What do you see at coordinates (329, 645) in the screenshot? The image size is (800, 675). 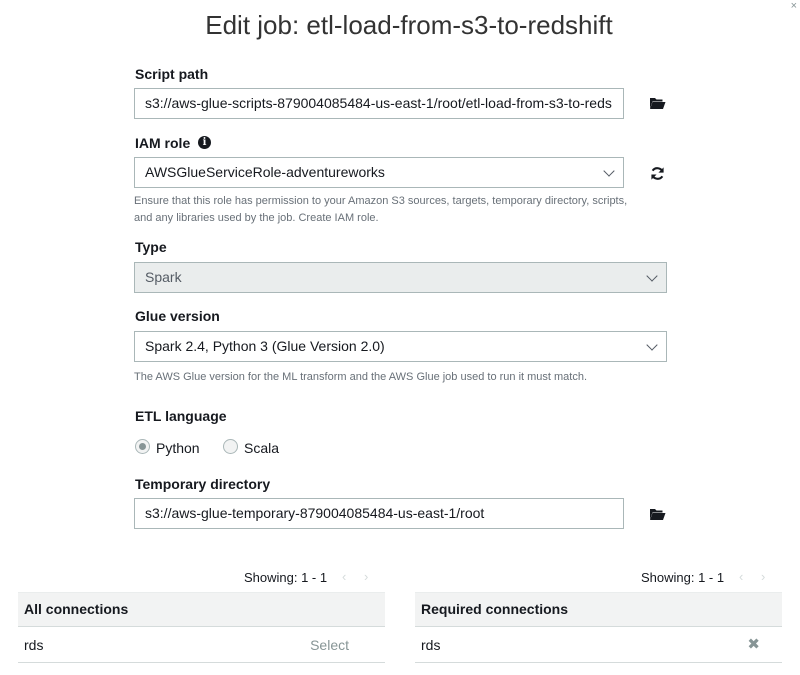 I see `select-connection-button: Select` at bounding box center [329, 645].